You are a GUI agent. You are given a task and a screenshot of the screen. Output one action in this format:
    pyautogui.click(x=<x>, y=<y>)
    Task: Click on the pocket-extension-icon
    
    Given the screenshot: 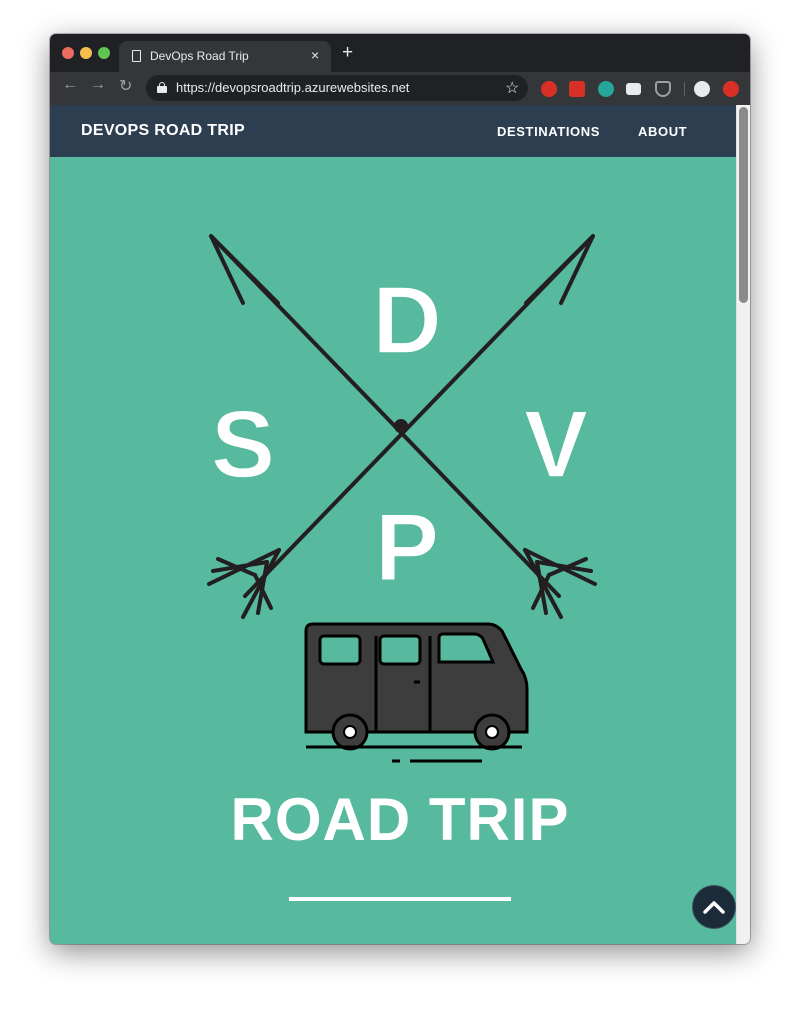 What is the action you would take?
    pyautogui.click(x=663, y=89)
    